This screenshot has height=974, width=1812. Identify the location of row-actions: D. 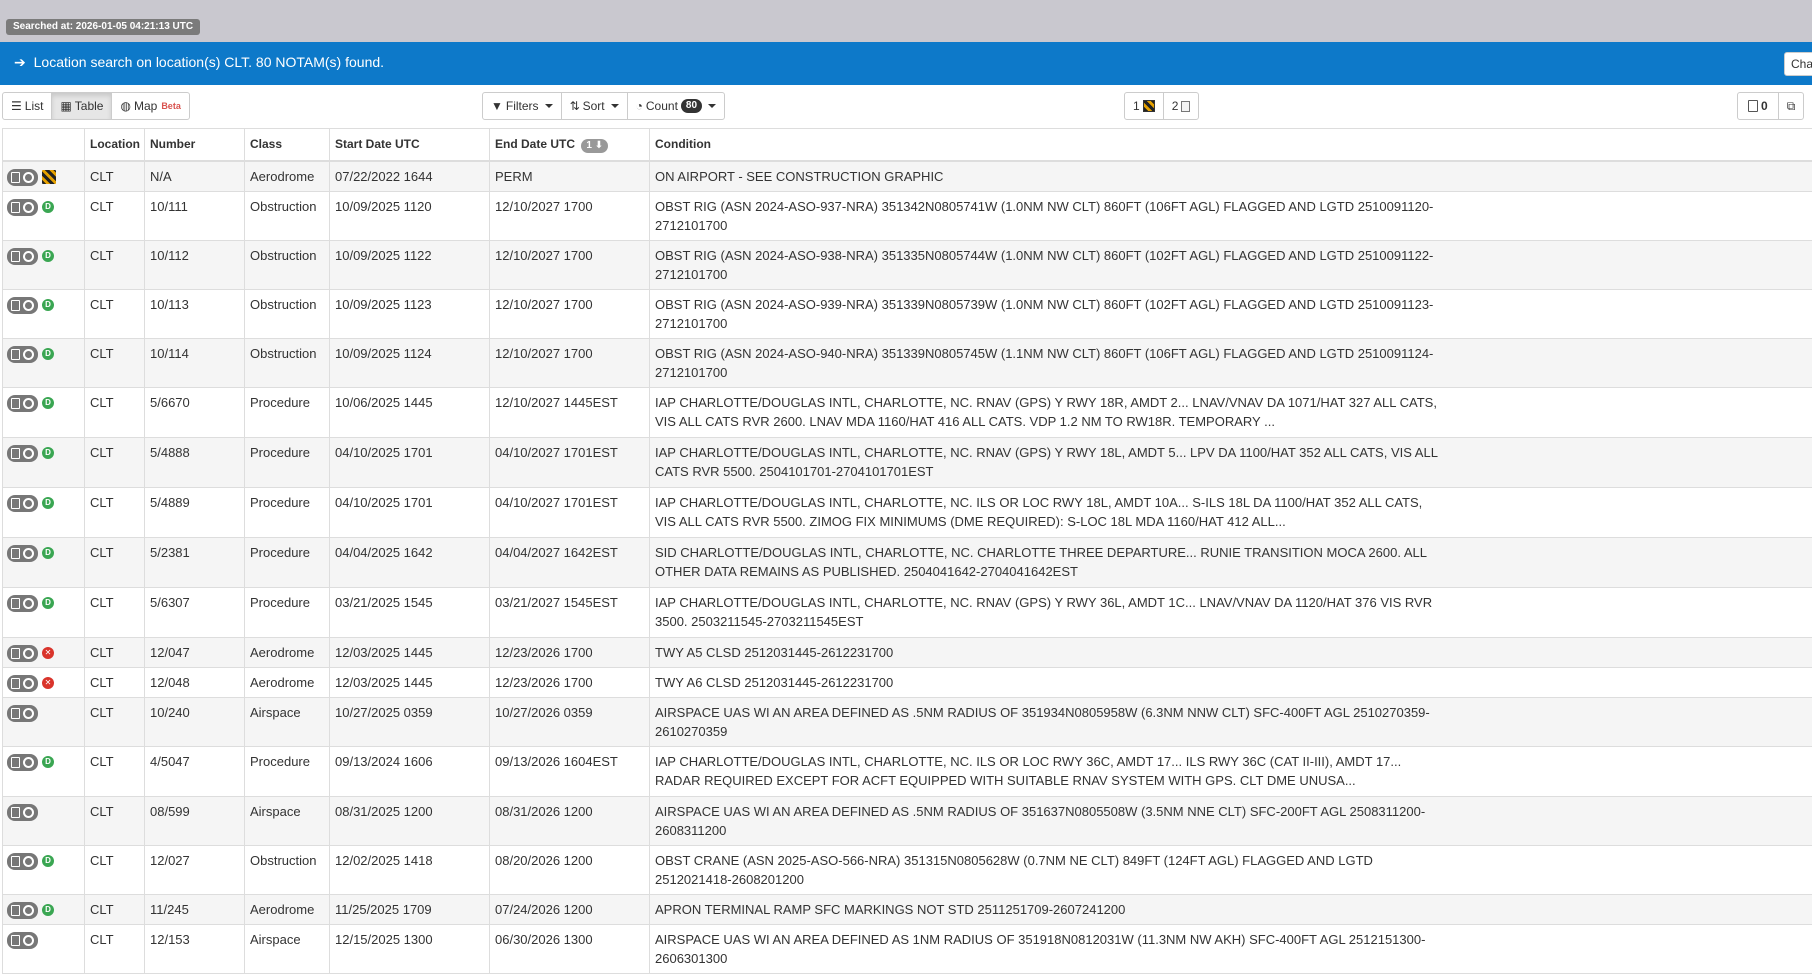
(44, 771).